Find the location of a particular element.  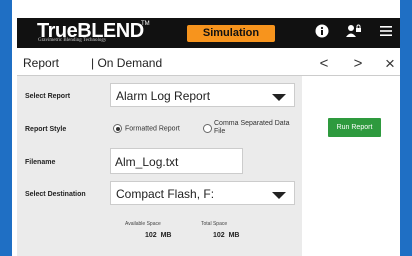

simulation-badge: Simulation is located at coordinates (231, 33).